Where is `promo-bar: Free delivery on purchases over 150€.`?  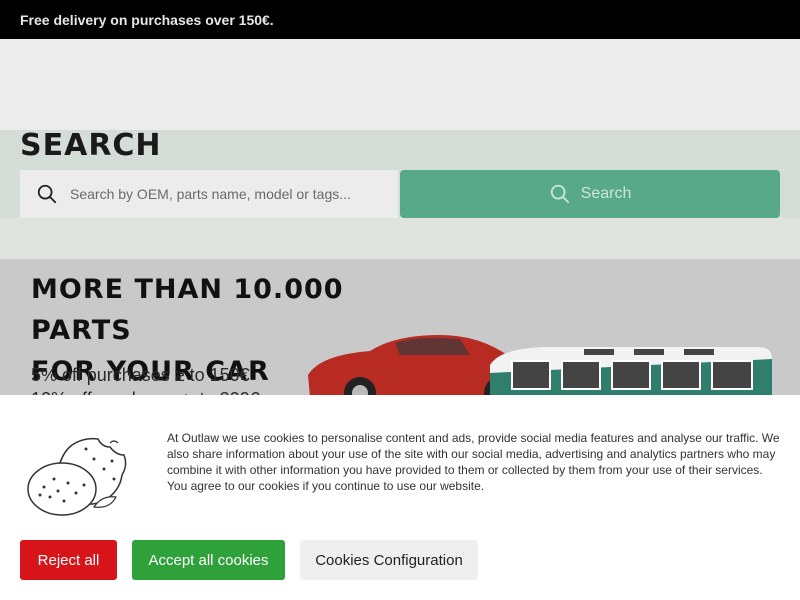
promo-bar: Free delivery on purchases over 150€. is located at coordinates (400, 19).